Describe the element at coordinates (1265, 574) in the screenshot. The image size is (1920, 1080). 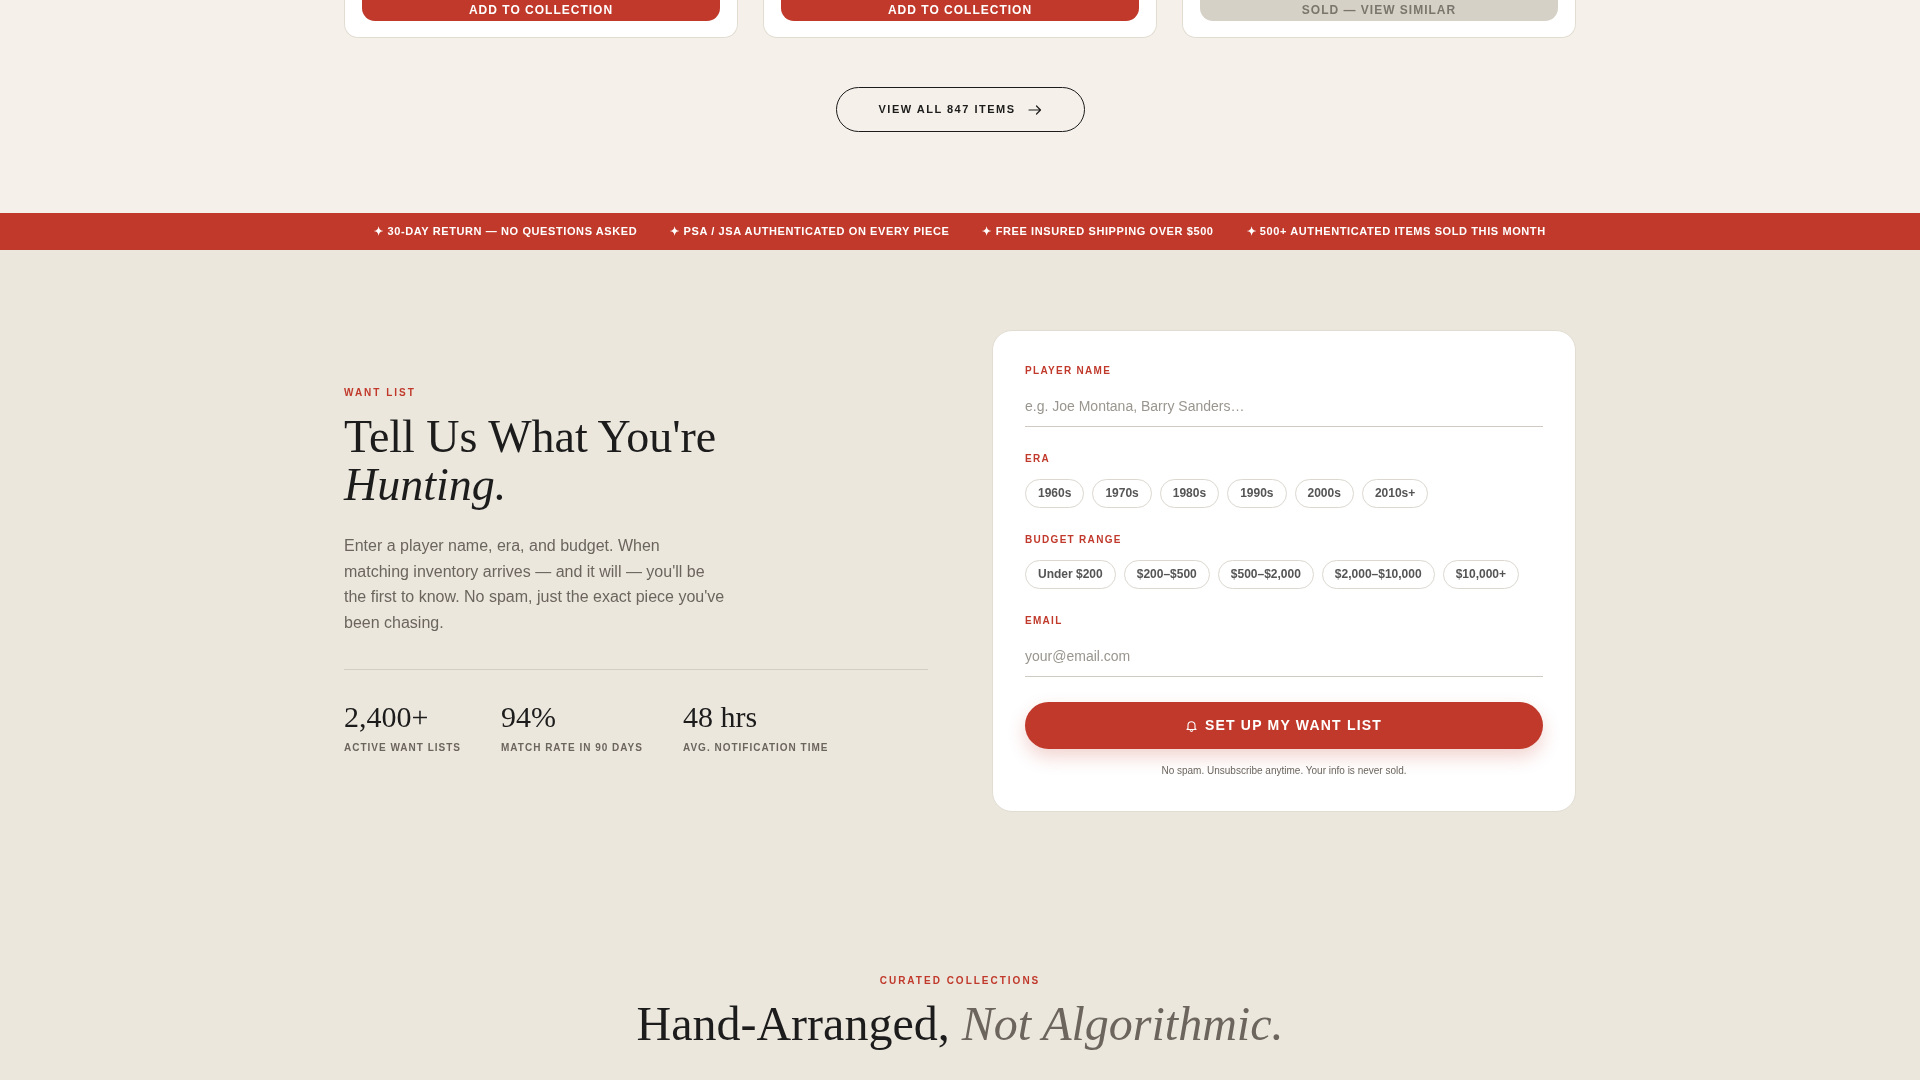
I see `option-chip: $500–$2,000` at that location.